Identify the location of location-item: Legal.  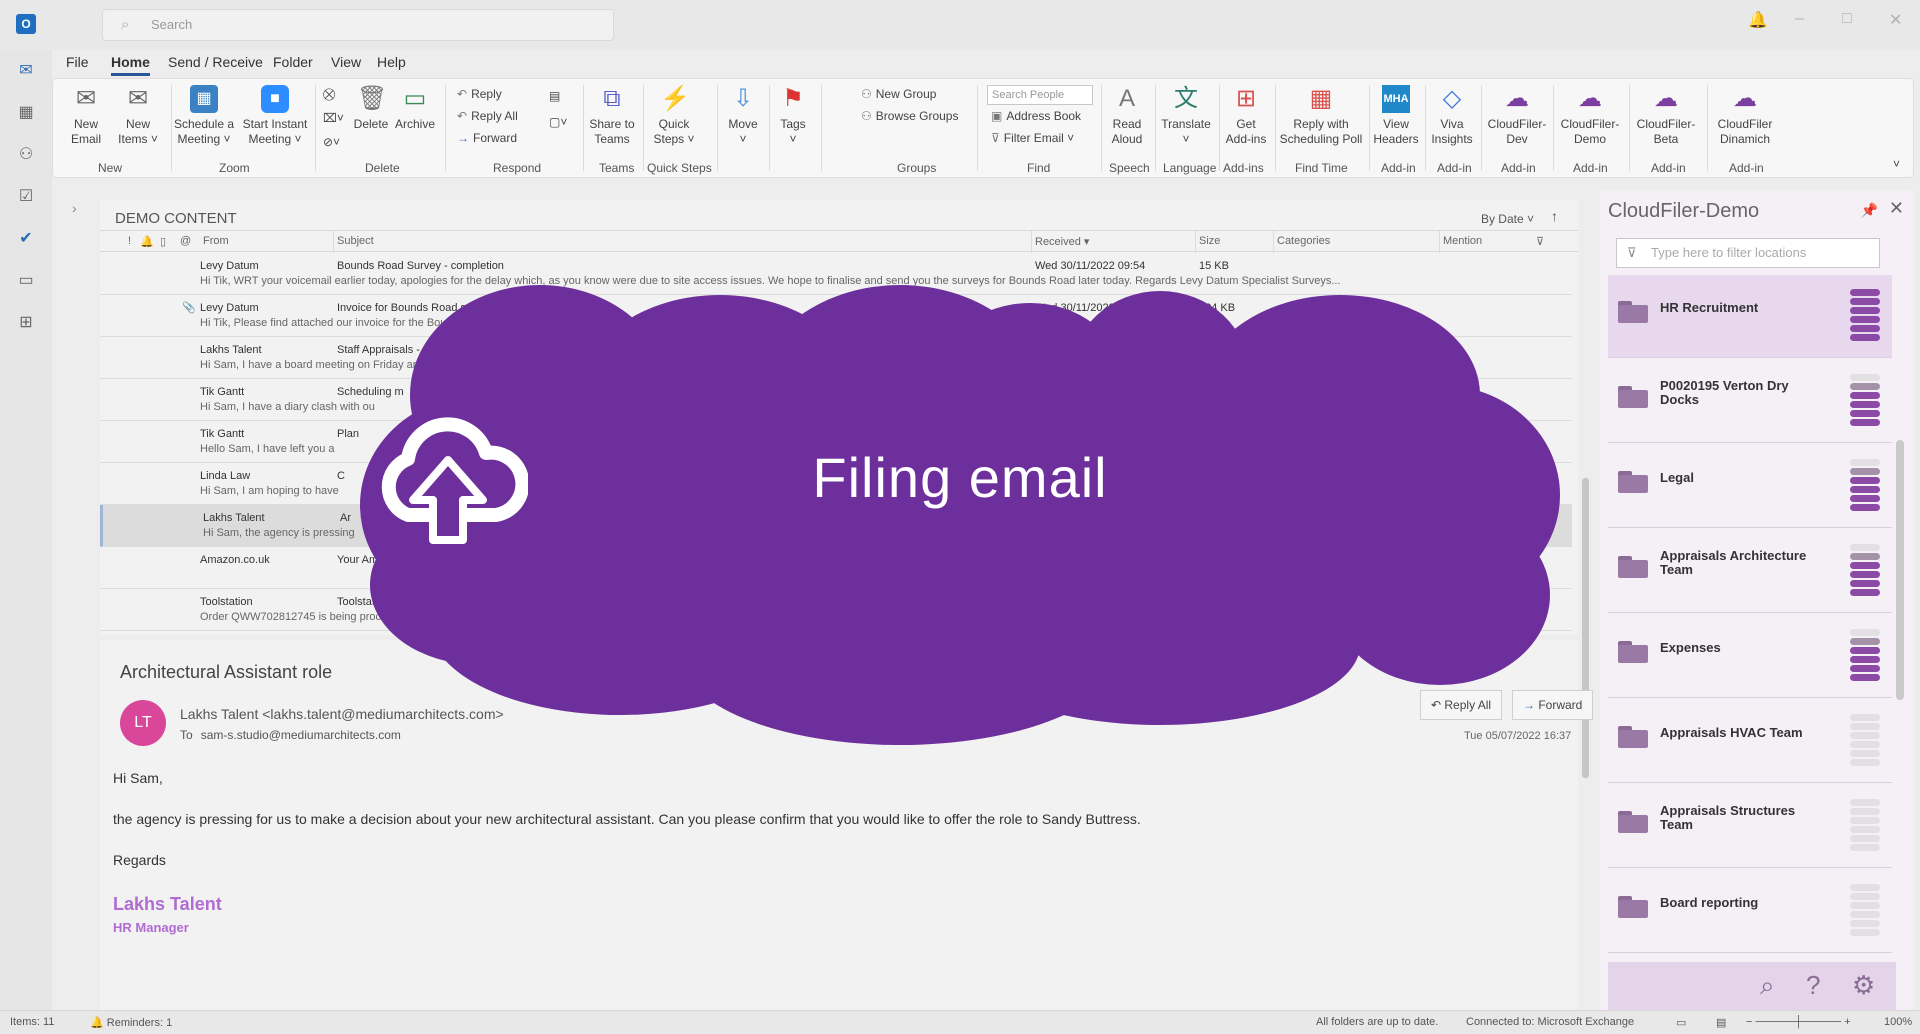
(1750, 486).